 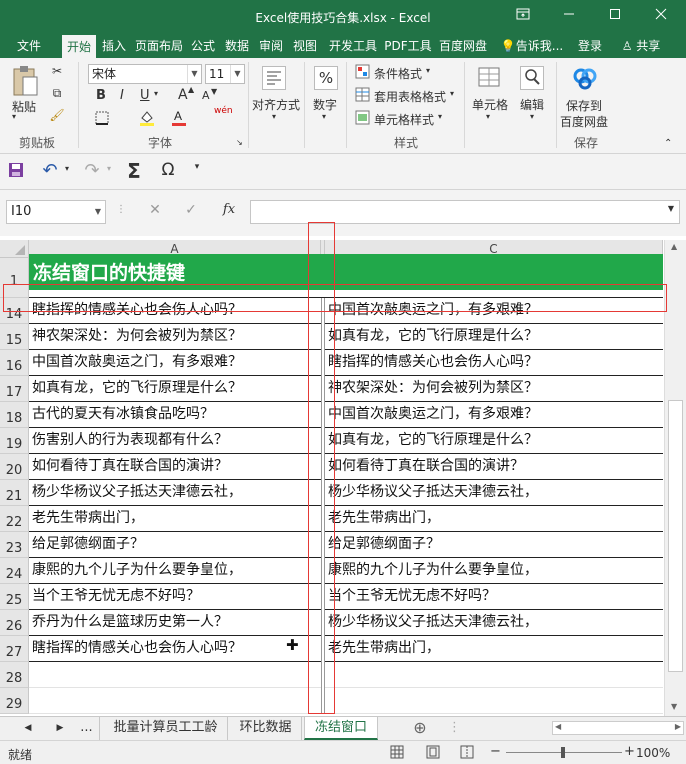 I want to click on row-header: 28, so click(x=14, y=675).